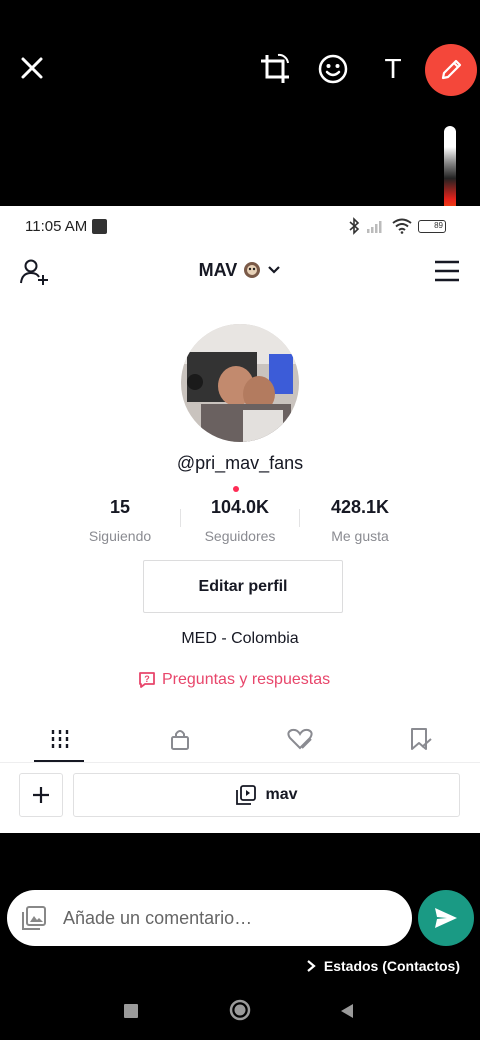  I want to click on plus-icon, so click(41, 795).